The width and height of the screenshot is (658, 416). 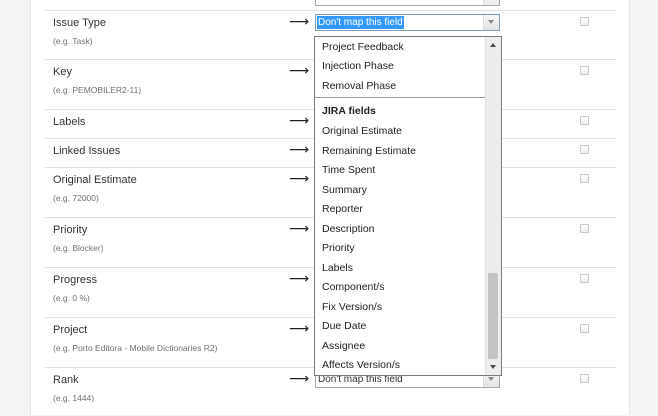 What do you see at coordinates (70, 330) in the screenshot?
I see `field-name: Project` at bounding box center [70, 330].